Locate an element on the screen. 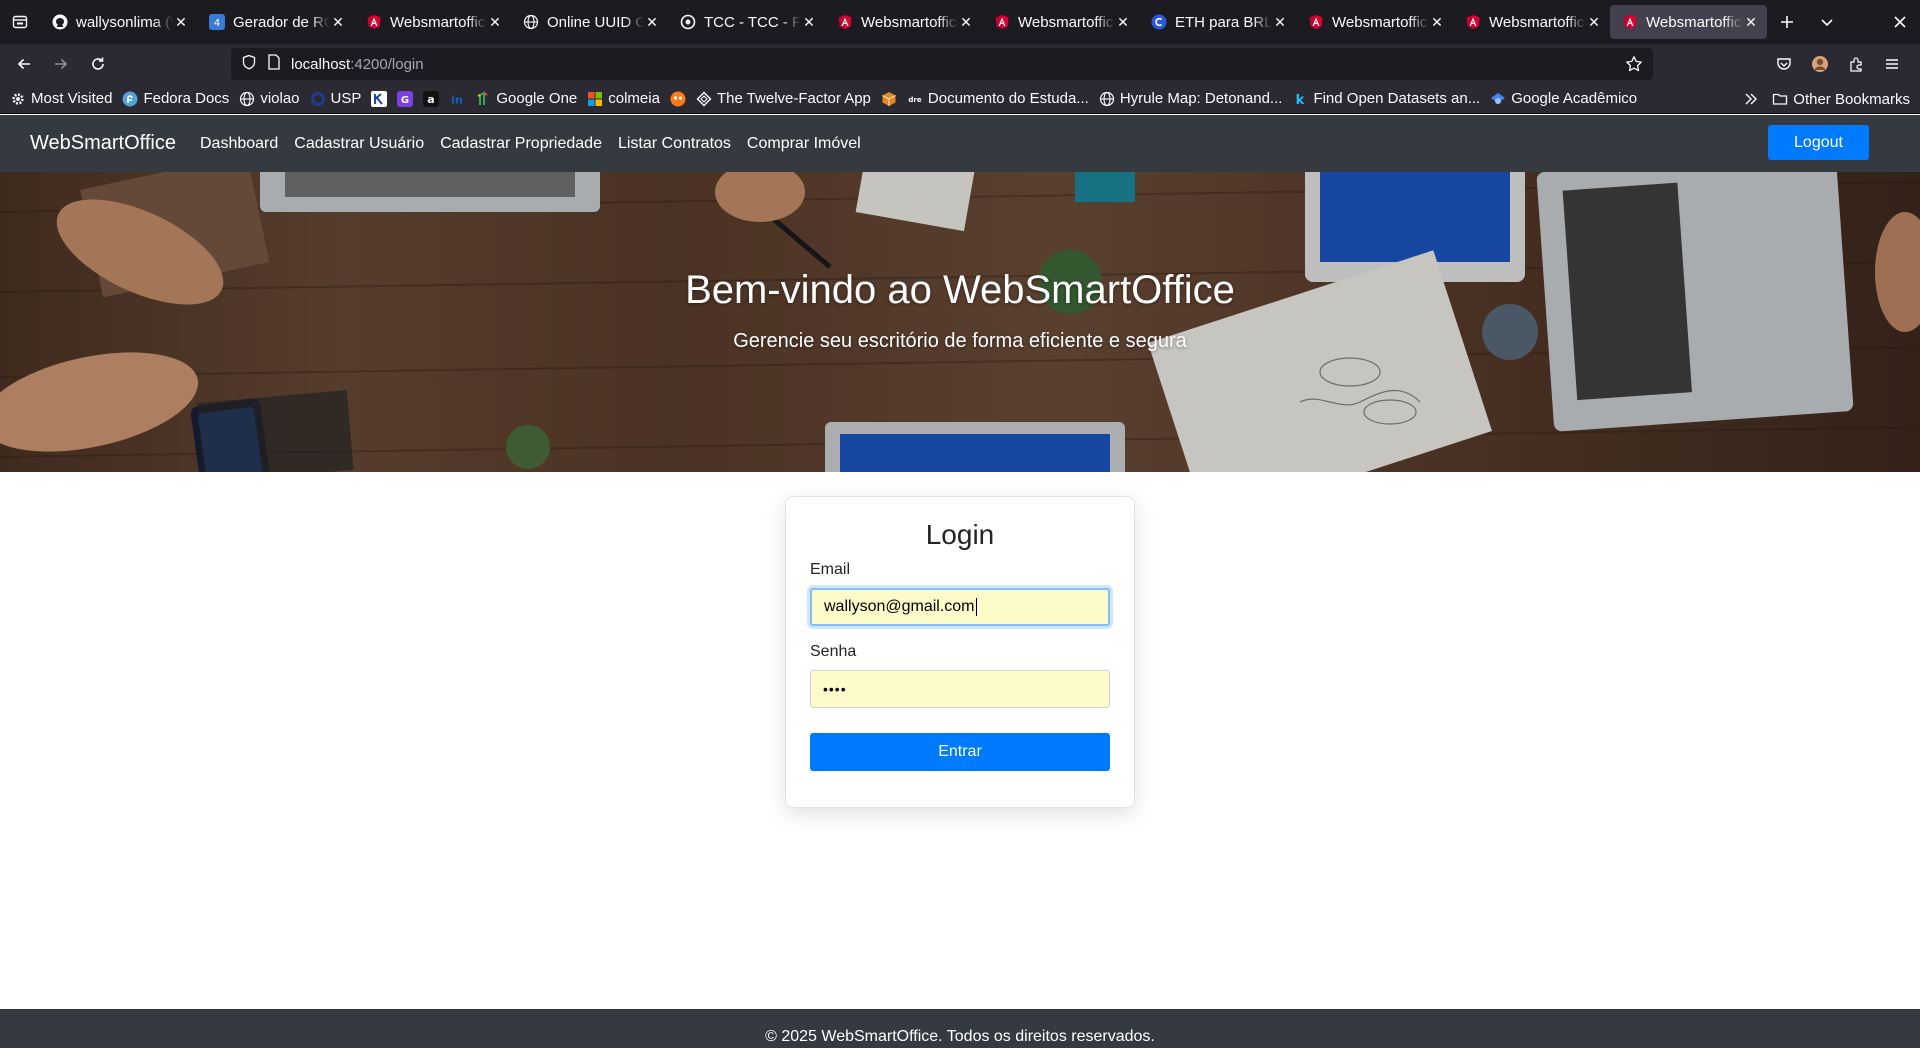 Image resolution: width=1920 pixels, height=1048 pixels. brand-logo: WebSmartOffice is located at coordinates (103, 143).